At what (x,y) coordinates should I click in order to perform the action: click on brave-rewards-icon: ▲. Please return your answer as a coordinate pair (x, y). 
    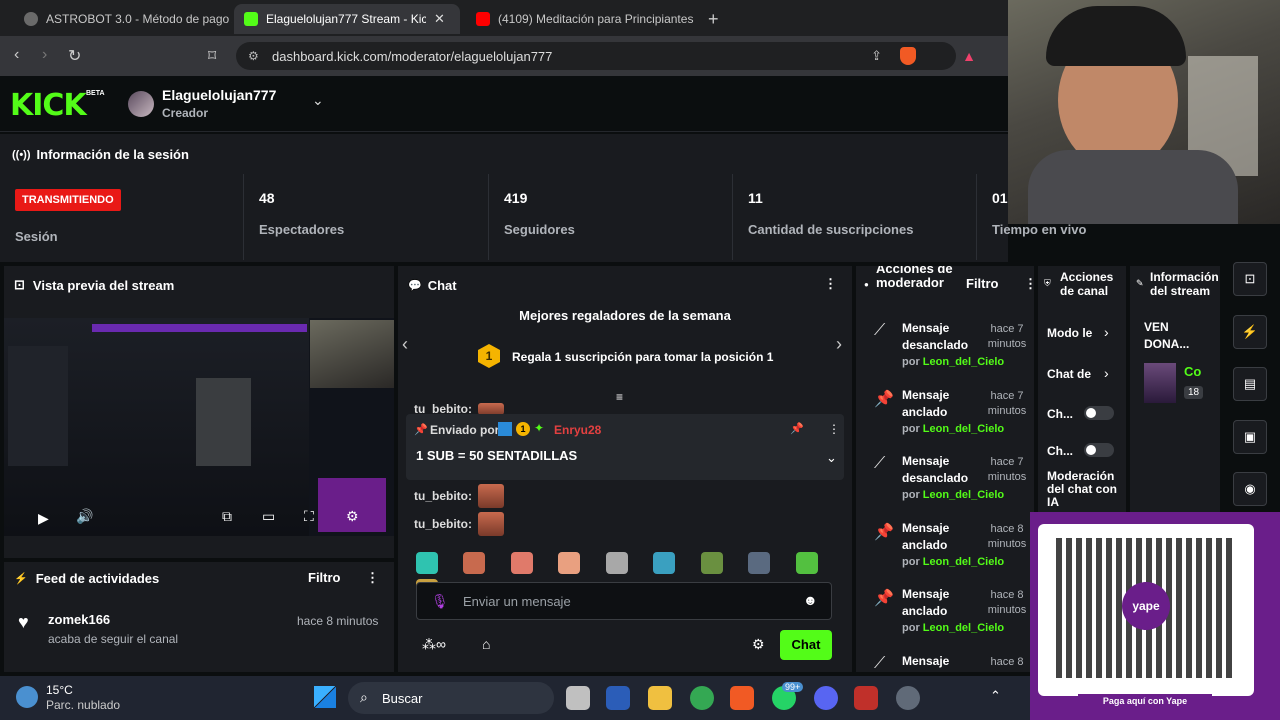
    Looking at the image, I should click on (969, 56).